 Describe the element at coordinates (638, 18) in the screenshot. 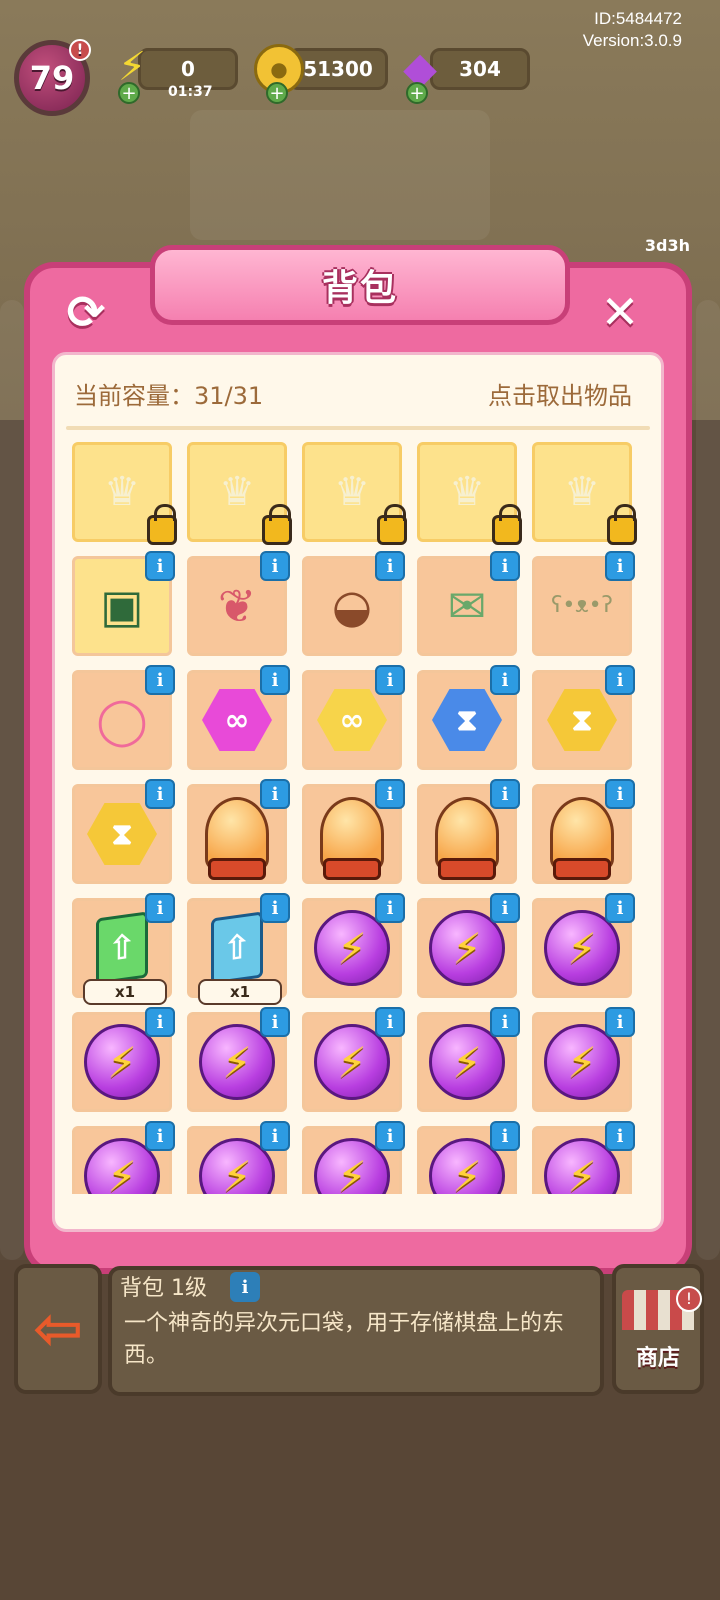

I see `user-id: ID:5484472` at that location.